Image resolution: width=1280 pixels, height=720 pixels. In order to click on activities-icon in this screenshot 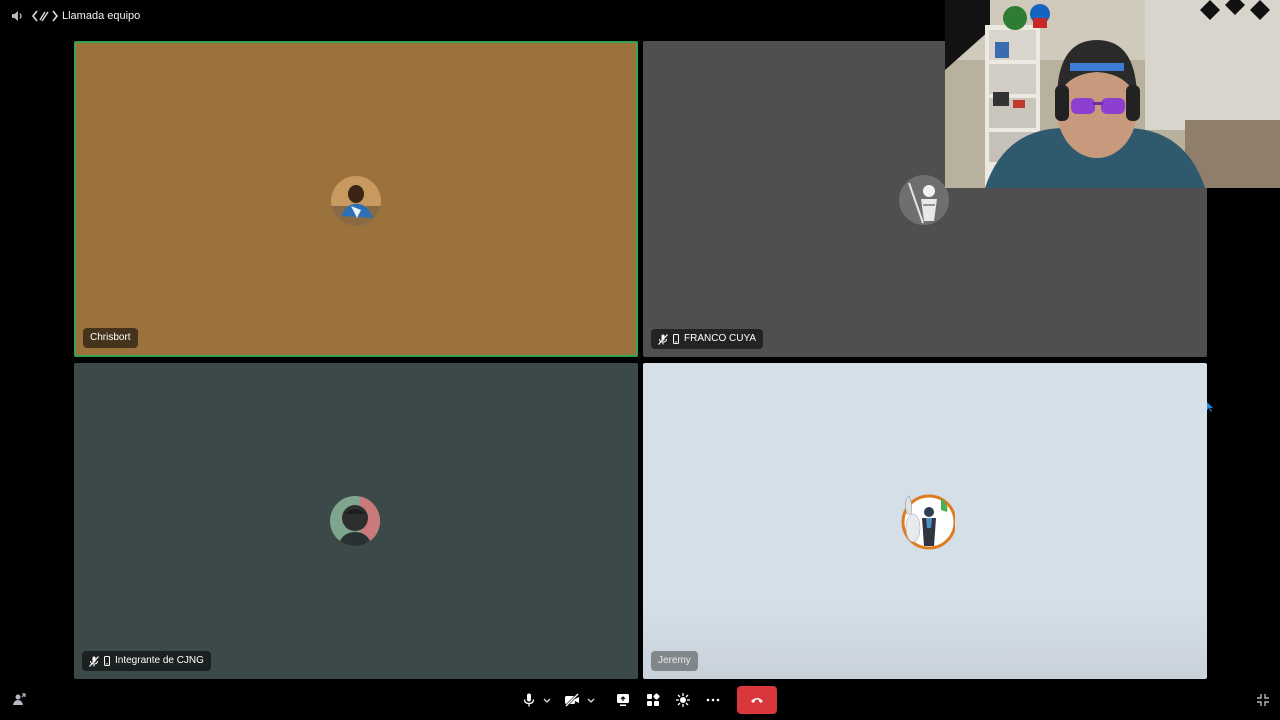, I will do `click(653, 699)`.